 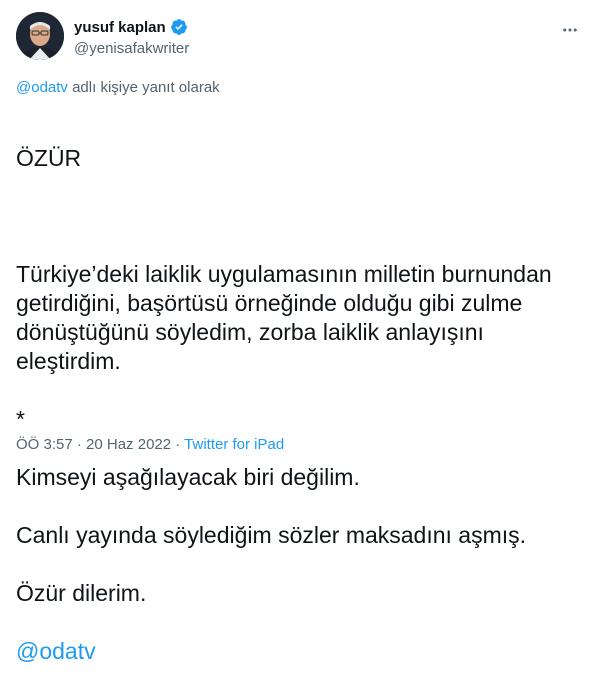 What do you see at coordinates (120, 27) in the screenshot?
I see `display-name: yusuf kaplan` at bounding box center [120, 27].